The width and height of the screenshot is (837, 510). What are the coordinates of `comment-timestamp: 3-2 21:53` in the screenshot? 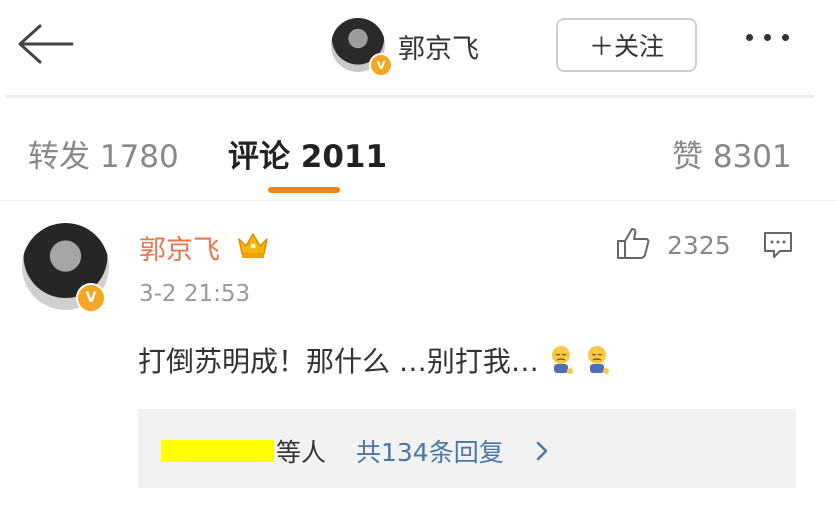 It's located at (195, 294).